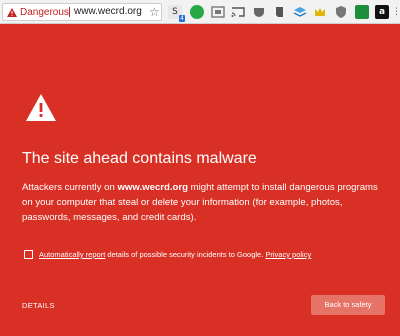 The image size is (400, 336). I want to click on extension-badge: 4, so click(182, 18).